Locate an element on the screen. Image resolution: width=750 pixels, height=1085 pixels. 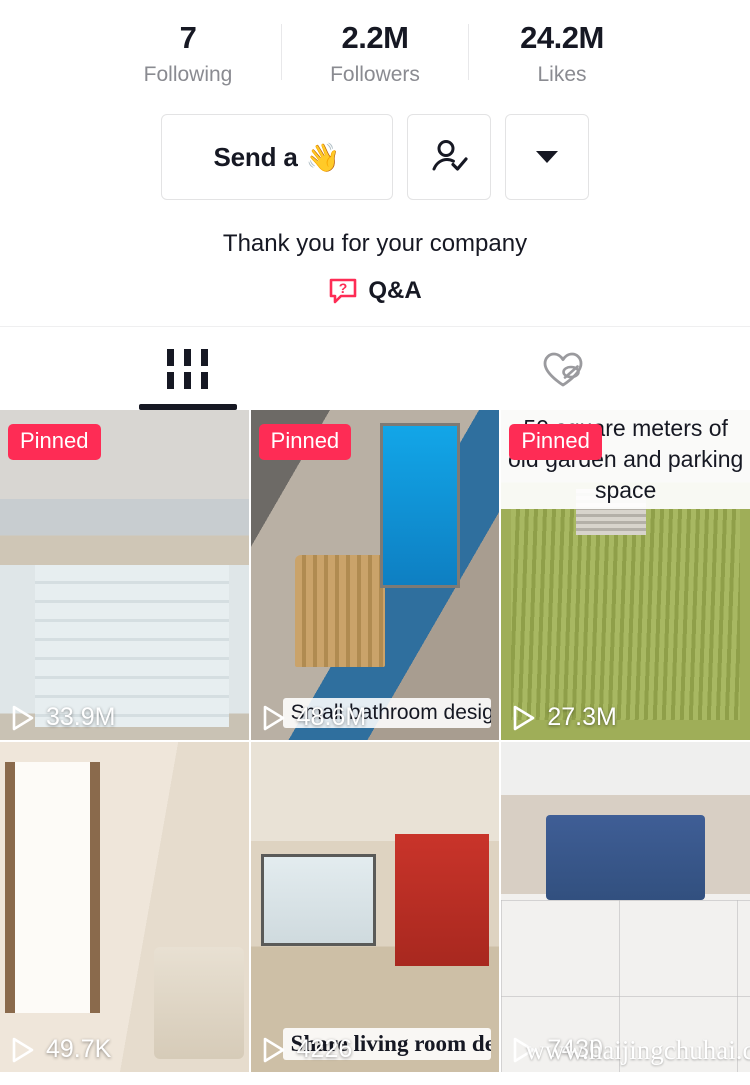
following-status-button is located at coordinates (449, 157).